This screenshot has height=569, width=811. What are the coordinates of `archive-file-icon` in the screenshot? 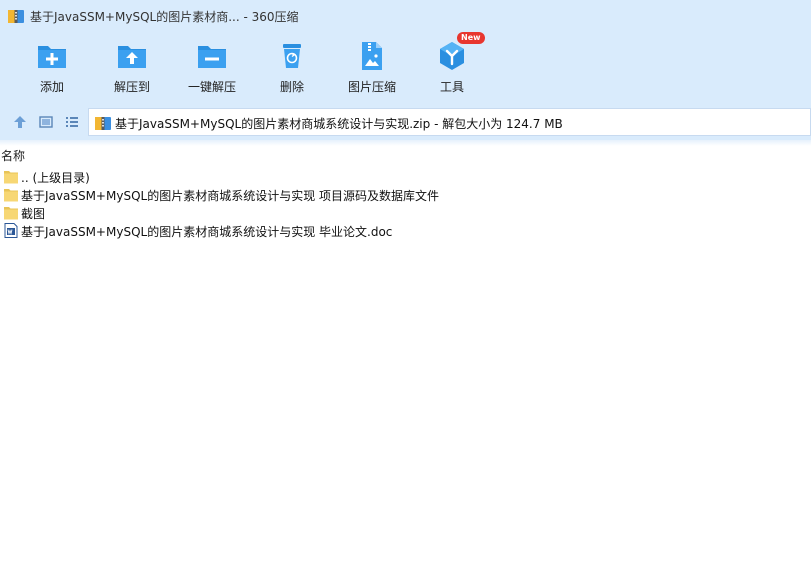 It's located at (103, 123).